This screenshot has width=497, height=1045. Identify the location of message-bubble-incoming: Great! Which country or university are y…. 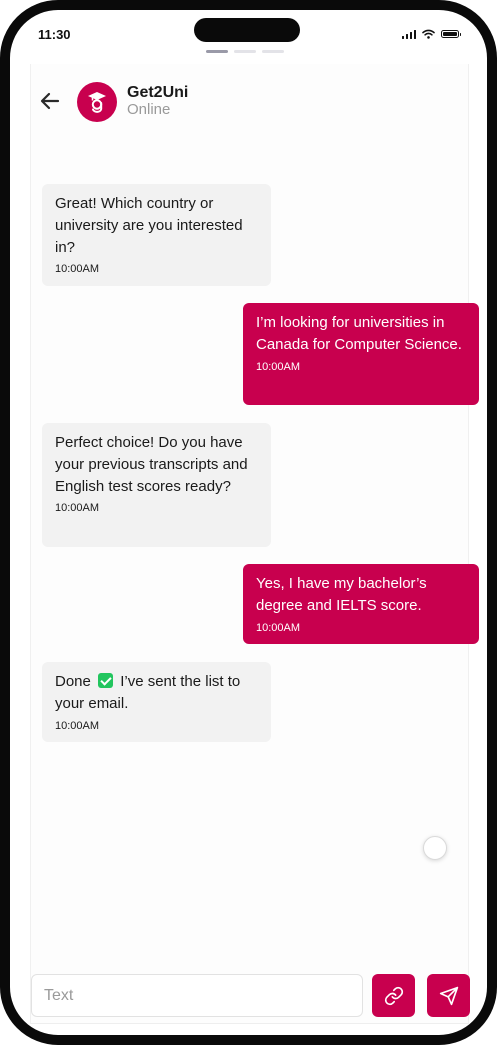
(156, 235).